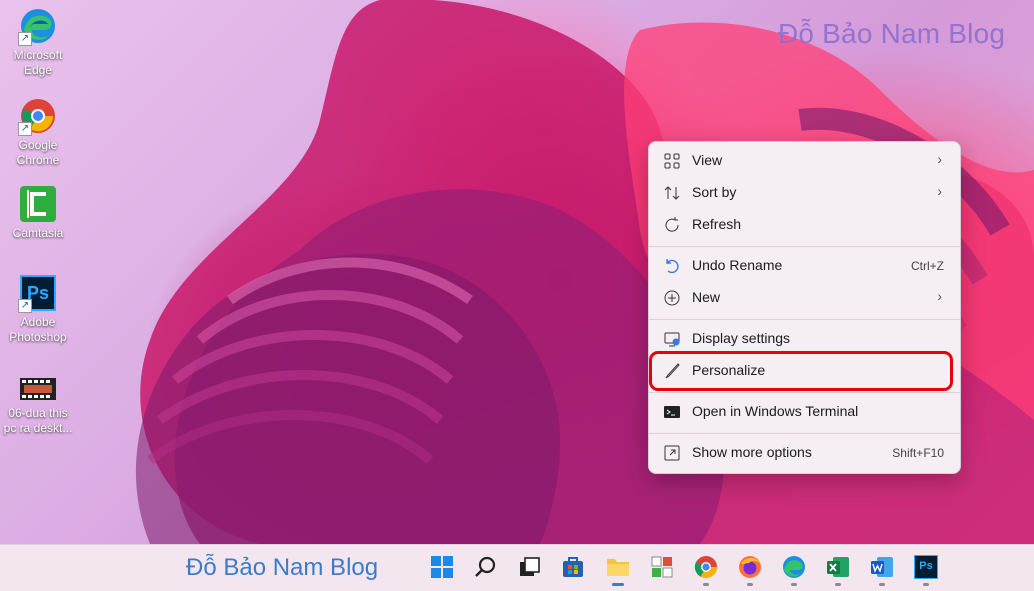 This screenshot has width=1034, height=591. I want to click on folder-icon, so click(618, 567).